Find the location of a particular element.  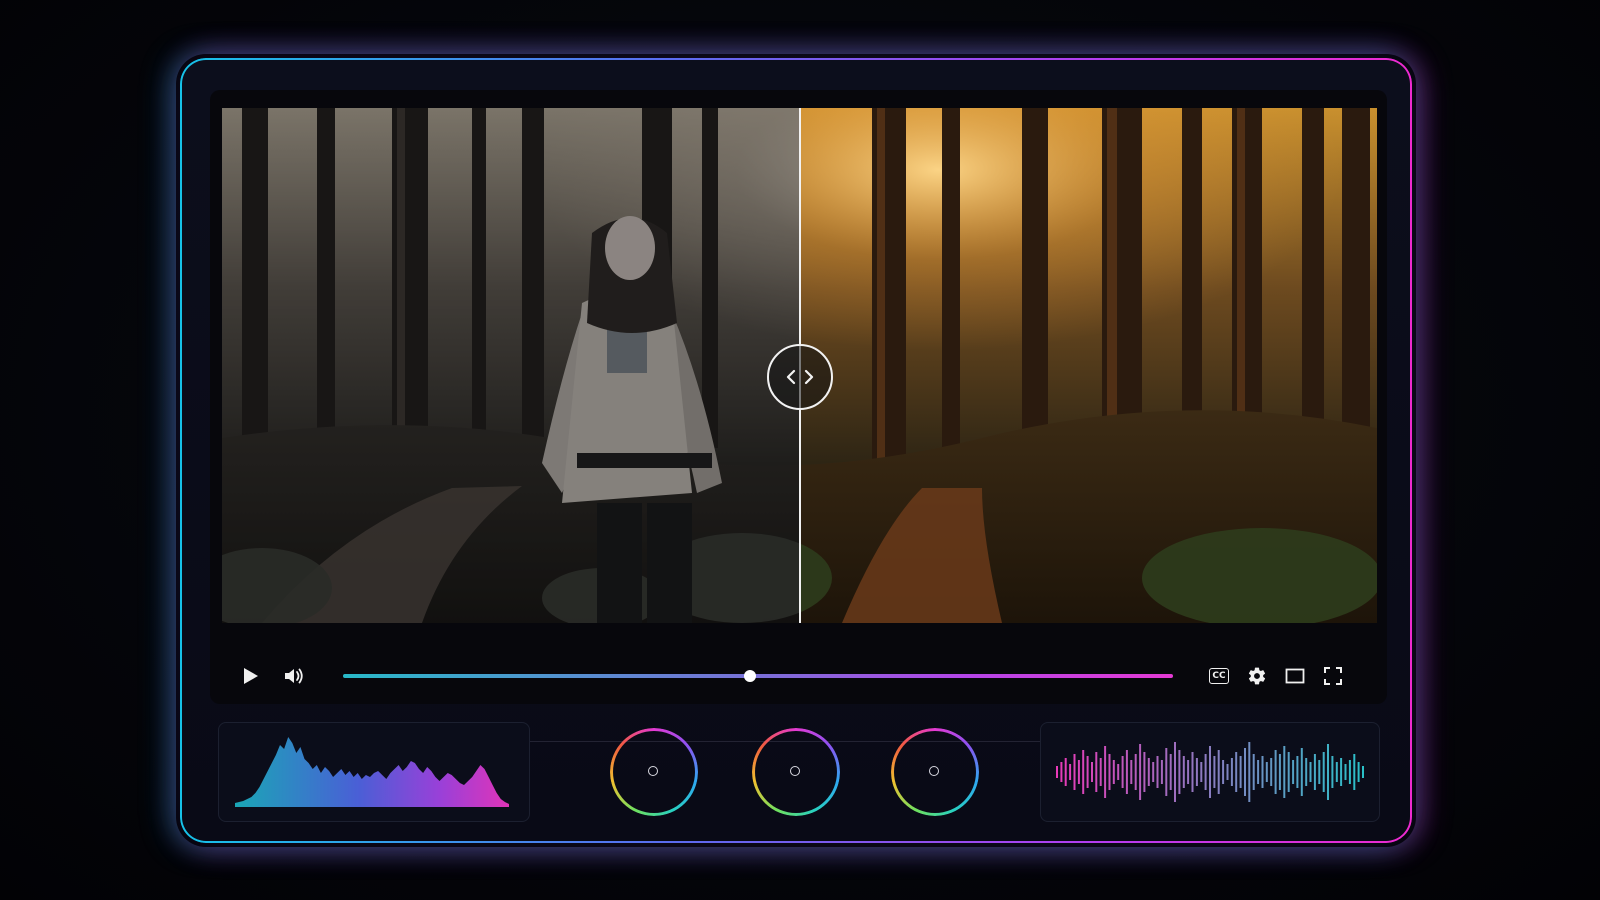

volume-button is located at coordinates (294, 676).